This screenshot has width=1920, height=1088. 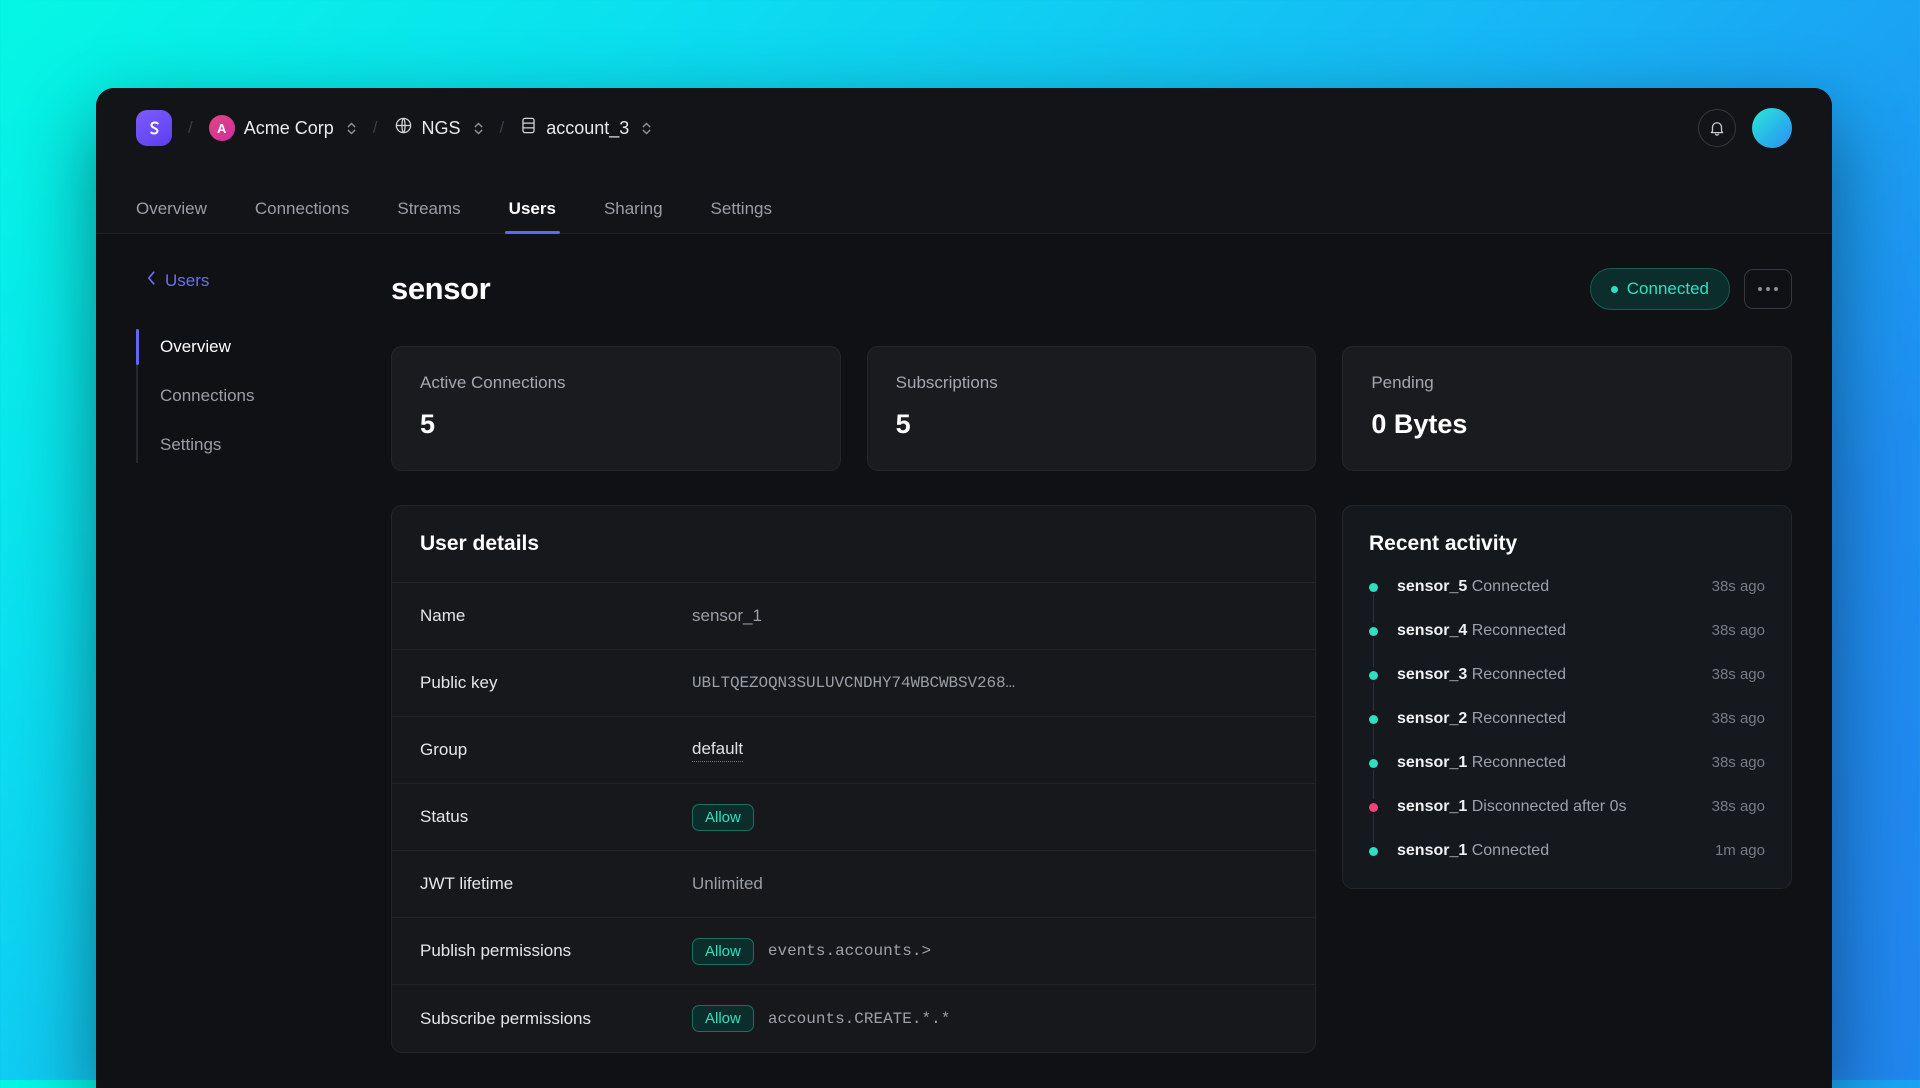 What do you see at coordinates (151, 280) in the screenshot?
I see `chevron-left-icon` at bounding box center [151, 280].